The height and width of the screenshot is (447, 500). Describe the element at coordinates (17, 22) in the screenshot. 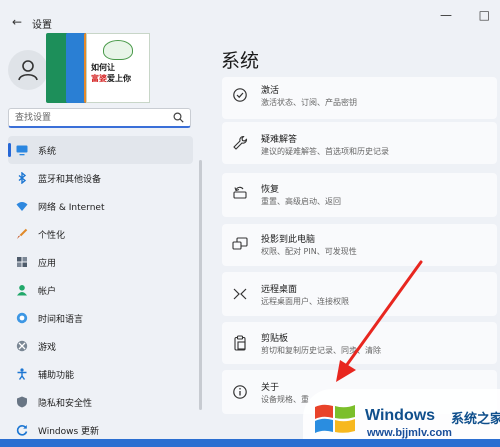

I see `back-button: ←` at that location.